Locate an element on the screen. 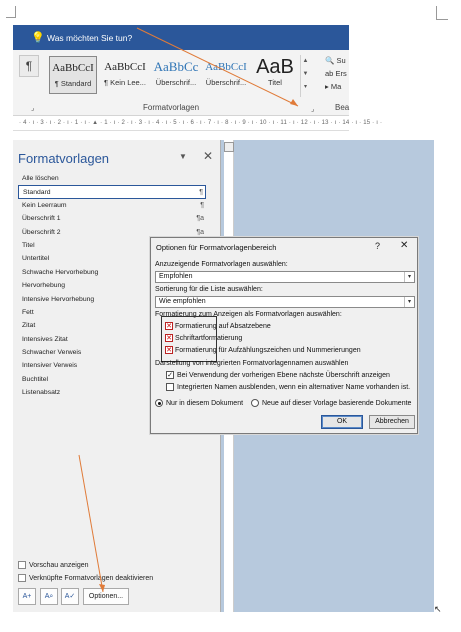 The image size is (461, 632). mouse-cursor-icon: ↖ is located at coordinates (438, 609).